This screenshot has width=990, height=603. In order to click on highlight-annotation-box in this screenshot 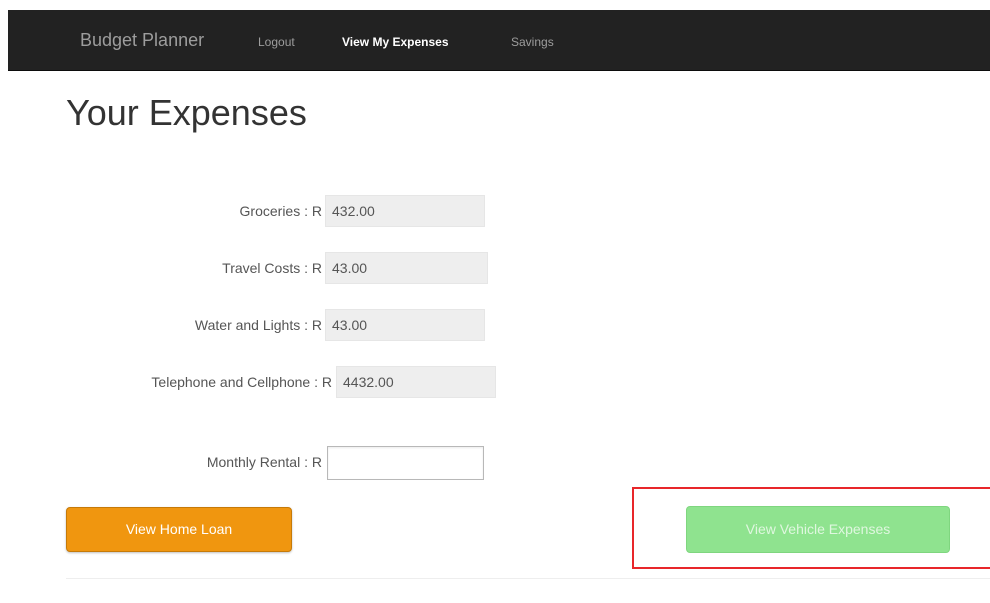, I will do `click(811, 528)`.